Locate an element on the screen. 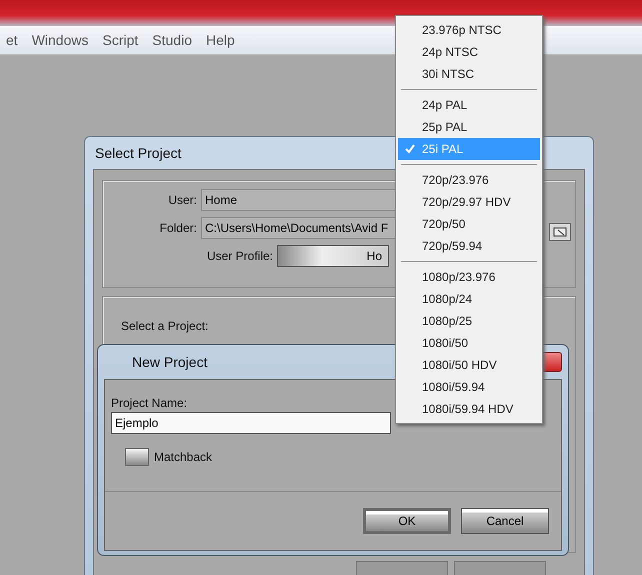 The width and height of the screenshot is (642, 575). project-name-field: Ejemplo is located at coordinates (251, 423).